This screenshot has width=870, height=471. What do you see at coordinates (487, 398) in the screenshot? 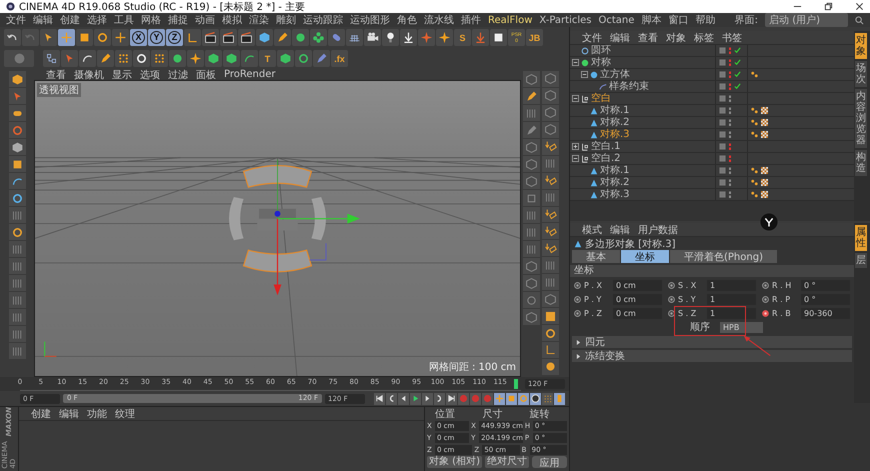
I see `help-button` at bounding box center [487, 398].